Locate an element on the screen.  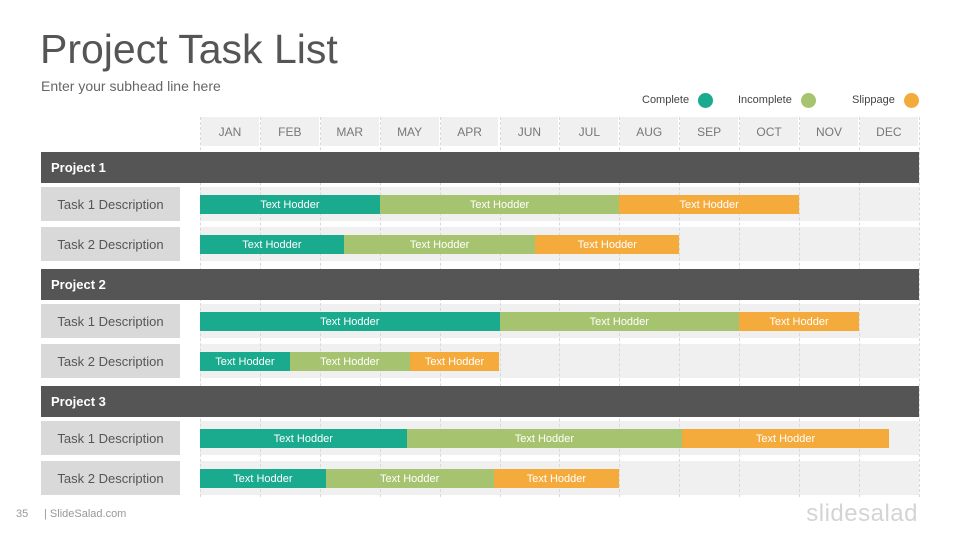
month-label: MAR is located at coordinates (349, 131).